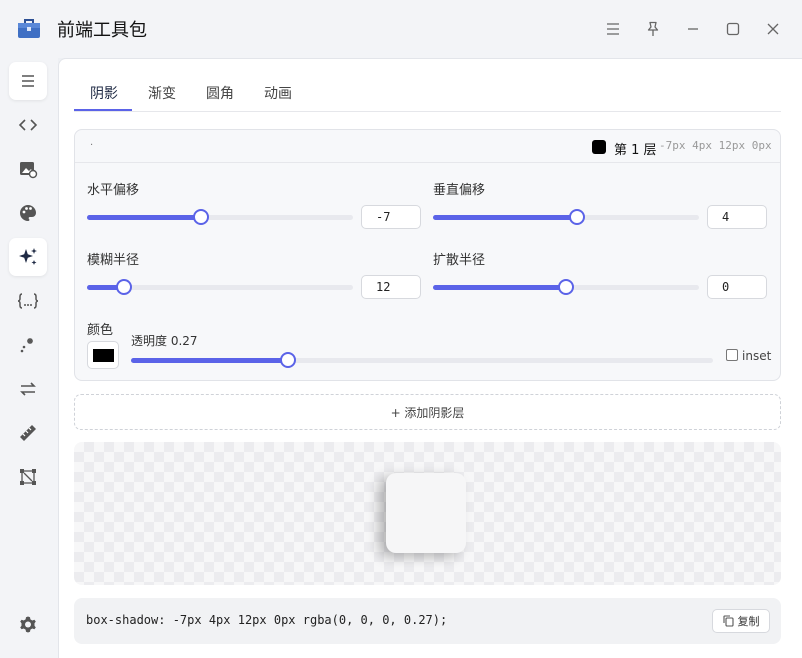 This screenshot has height=658, width=802. I want to click on sidebar-item-magic, so click(28, 345).